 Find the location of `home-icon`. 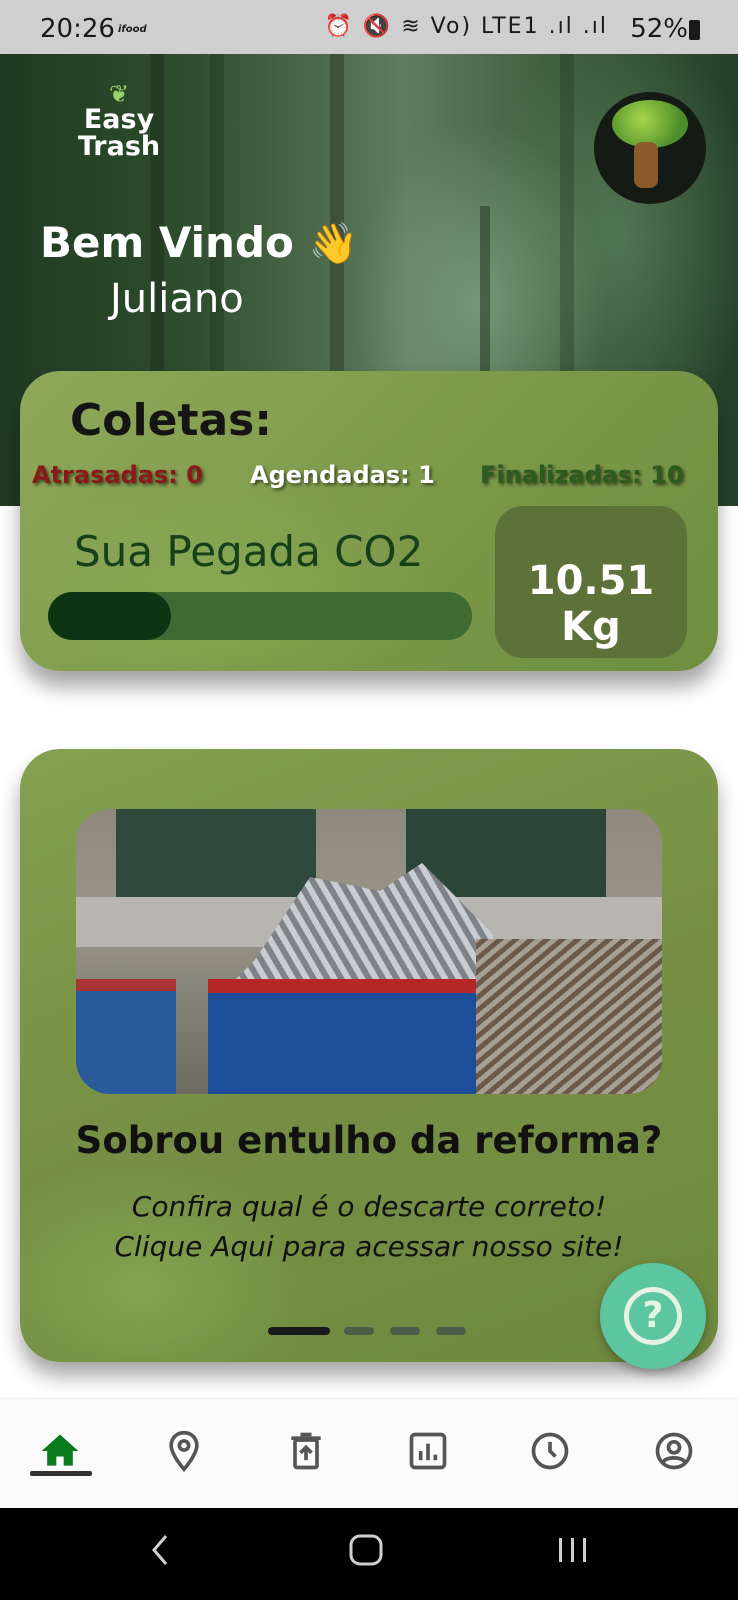

home-icon is located at coordinates (60, 1450).